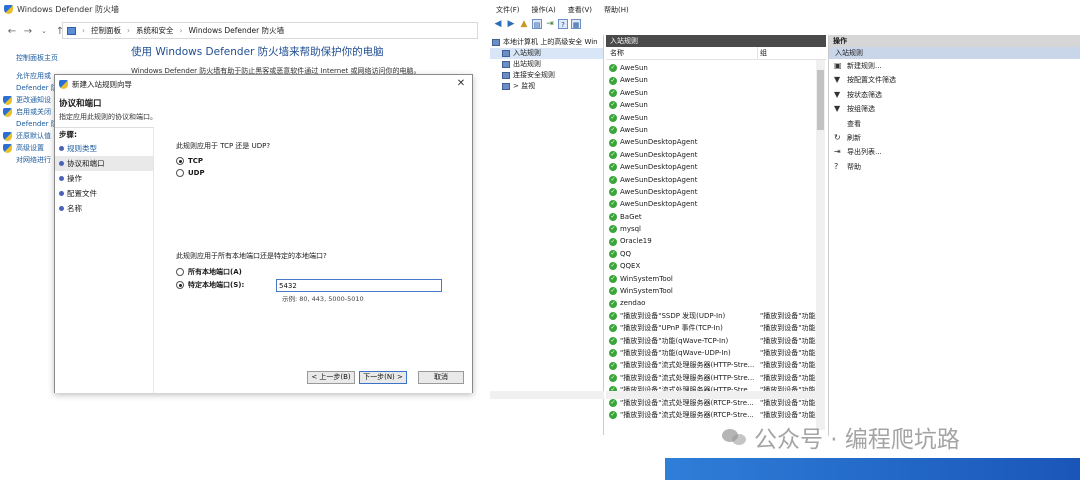 The height and width of the screenshot is (480, 1080). I want to click on step-profile: 配置文件, so click(104, 193).